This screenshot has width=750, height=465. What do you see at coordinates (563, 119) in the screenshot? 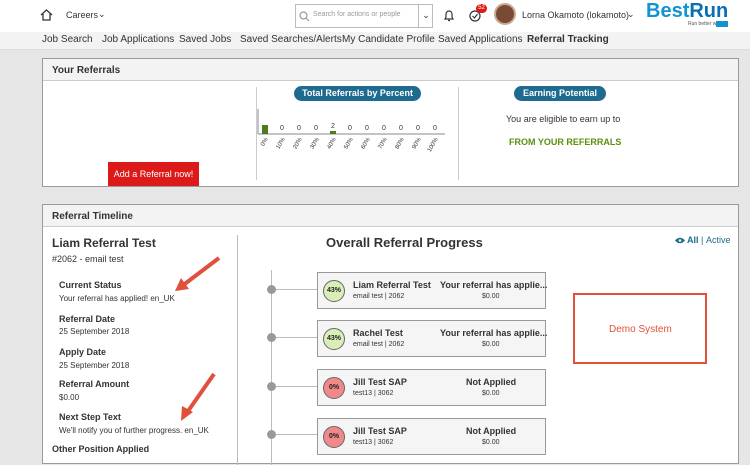
I see `earning-text: You are eligible to earn up to` at bounding box center [563, 119].